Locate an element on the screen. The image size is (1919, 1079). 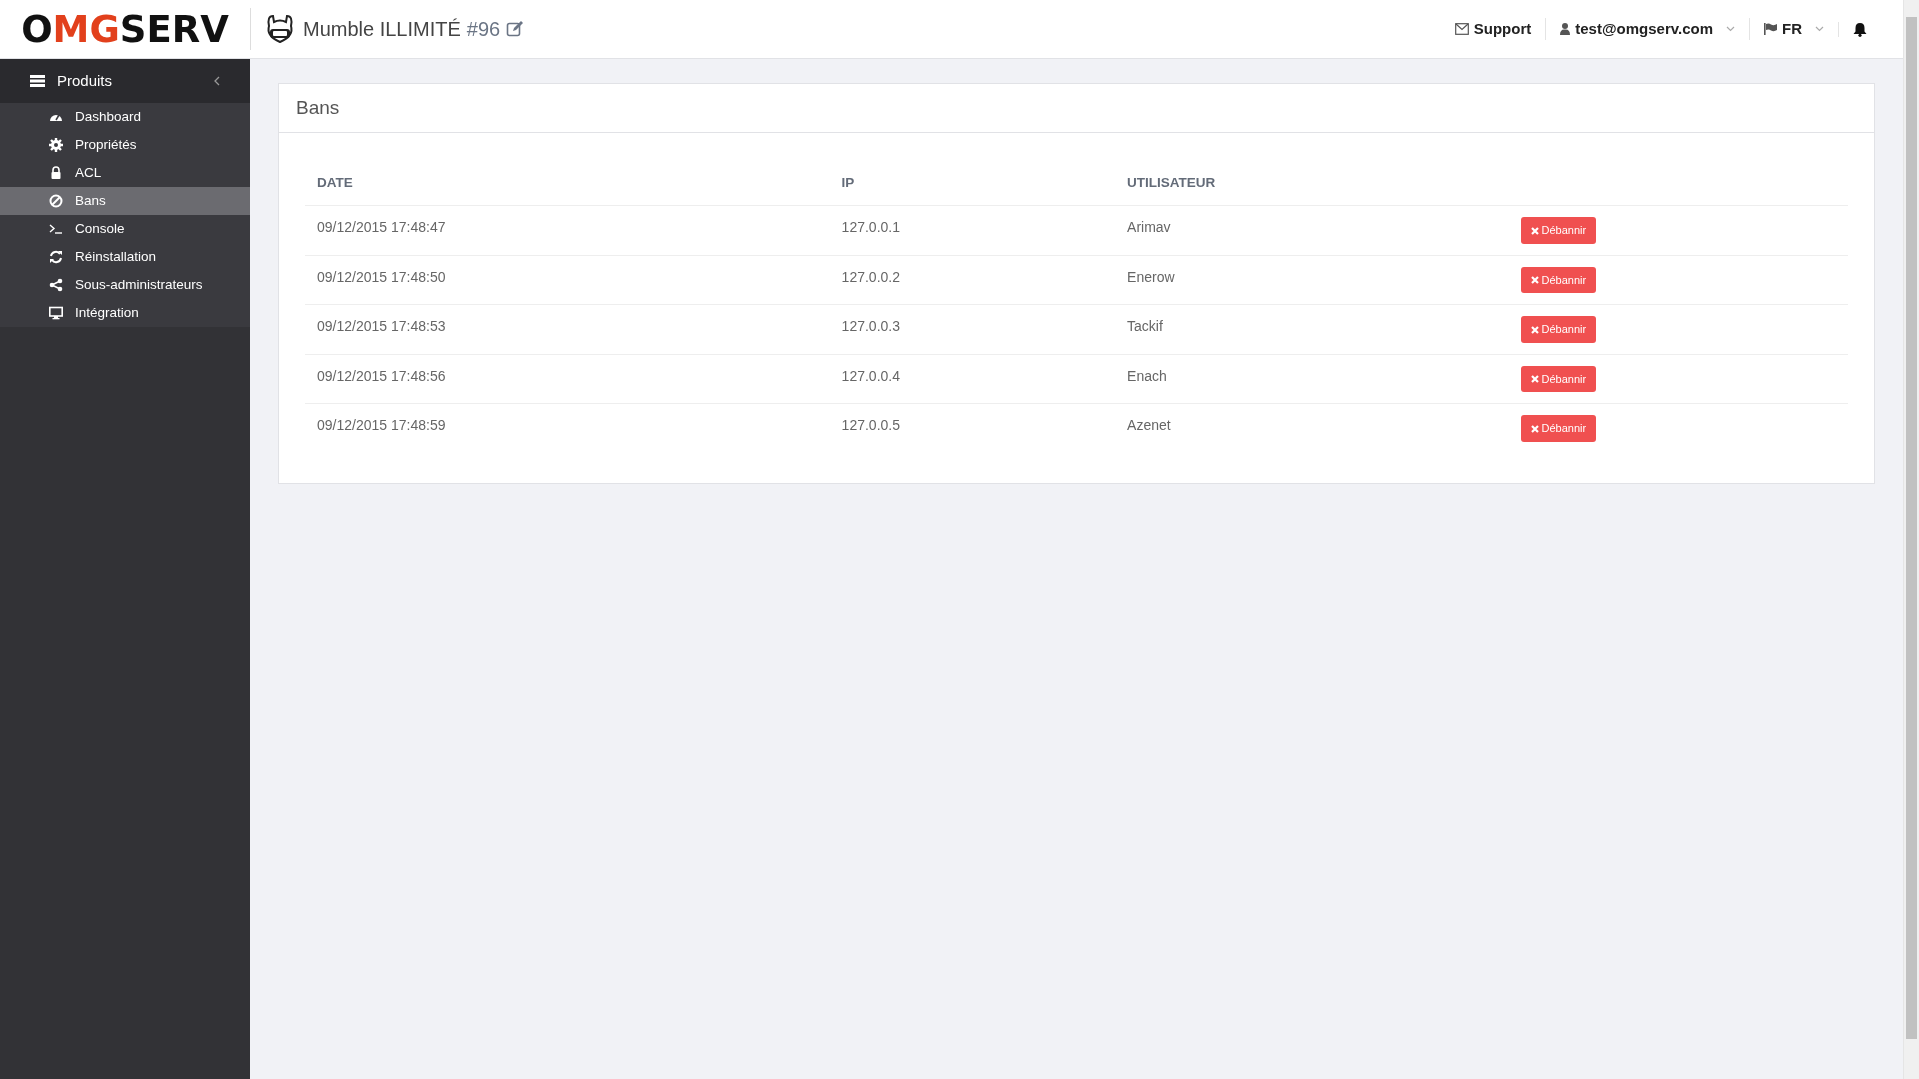
table-cell: 127.0.0.3 is located at coordinates (972, 329).